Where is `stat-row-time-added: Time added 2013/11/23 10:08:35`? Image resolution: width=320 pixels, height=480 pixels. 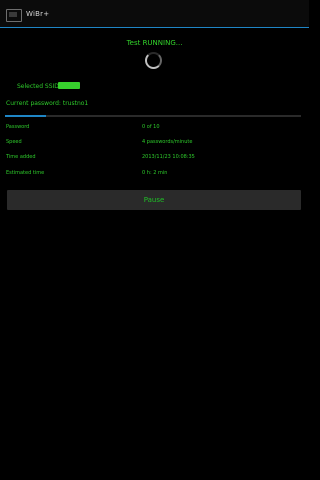 stat-row-time-added: Time added 2013/11/23 10:08:35 is located at coordinates (154, 160).